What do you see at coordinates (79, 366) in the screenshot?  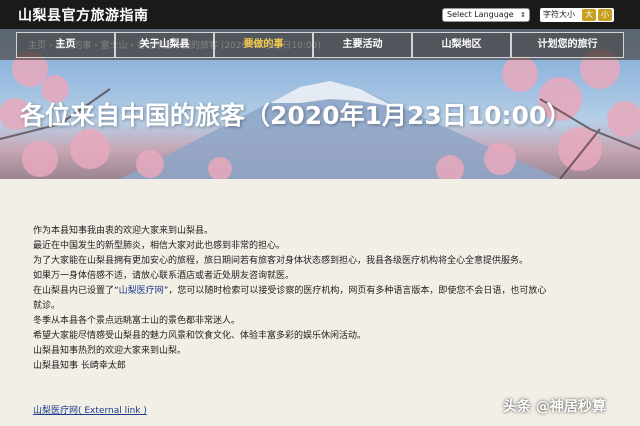 I see `signature-line: 山梨县知事 长崎幸太郎` at bounding box center [79, 366].